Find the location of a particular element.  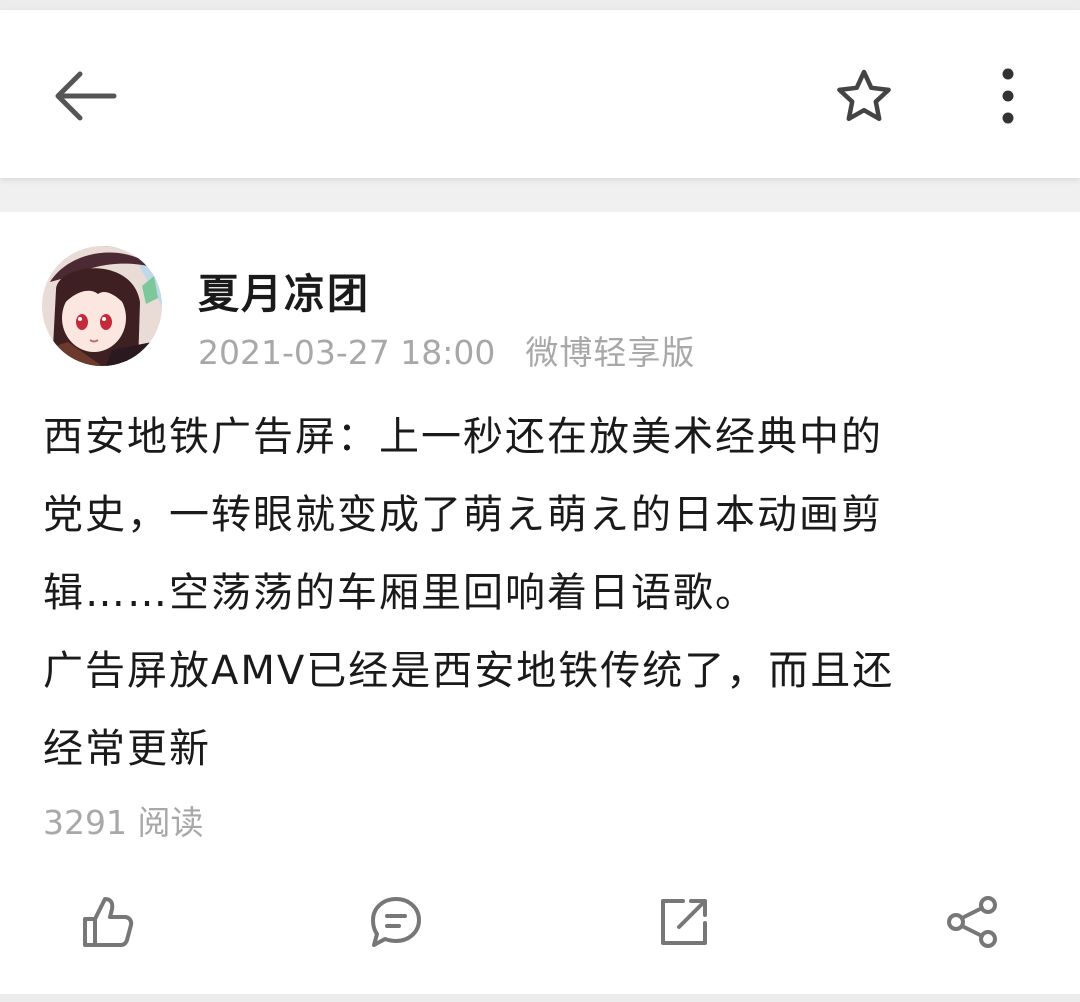

thumbs-up-icon is located at coordinates (108, 922).